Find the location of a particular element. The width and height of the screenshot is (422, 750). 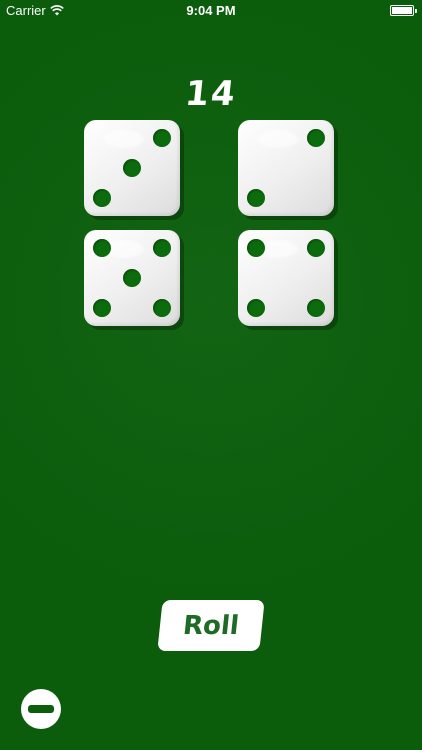

remove-die-button is located at coordinates (41, 709).